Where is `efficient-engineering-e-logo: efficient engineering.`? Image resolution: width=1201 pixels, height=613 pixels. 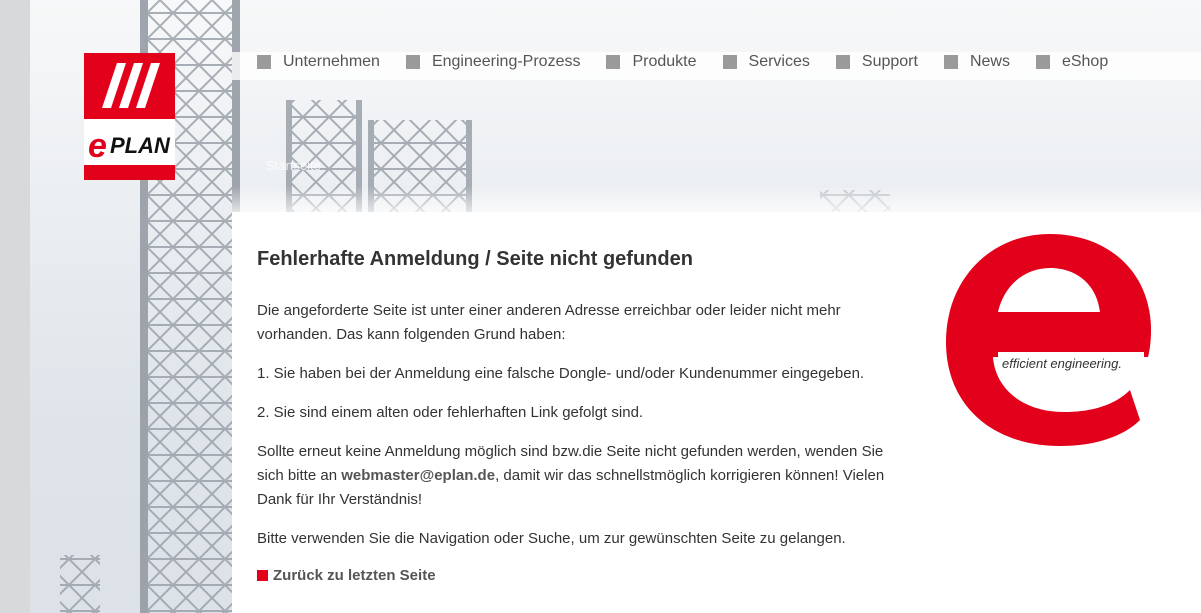
efficient-engineering-e-logo: efficient engineering. is located at coordinates (1048, 340).